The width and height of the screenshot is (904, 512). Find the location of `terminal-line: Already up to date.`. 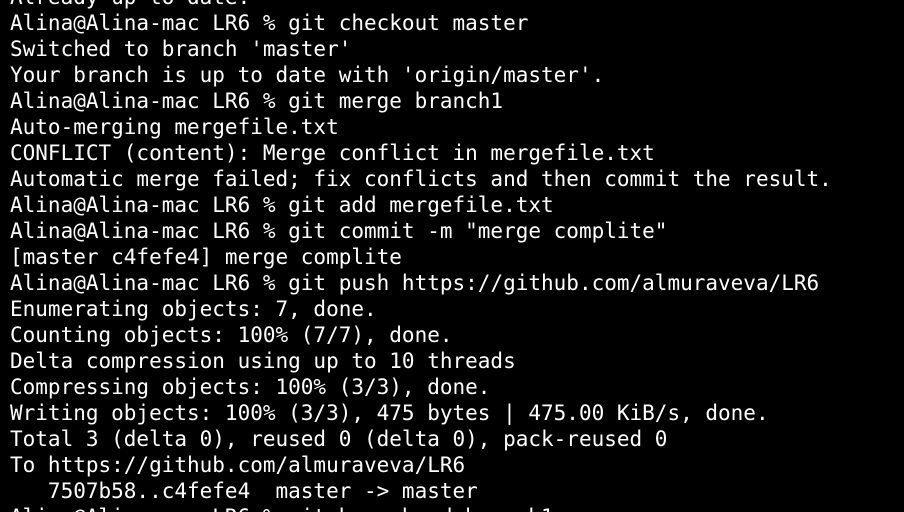

terminal-line: Already up to date. is located at coordinates (421, 5).